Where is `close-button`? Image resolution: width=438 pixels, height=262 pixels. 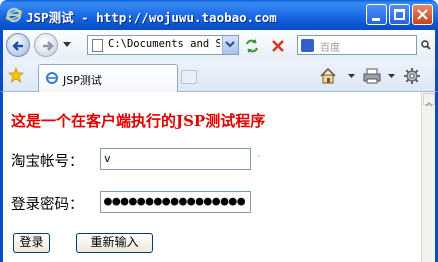 close-button is located at coordinates (422, 14).